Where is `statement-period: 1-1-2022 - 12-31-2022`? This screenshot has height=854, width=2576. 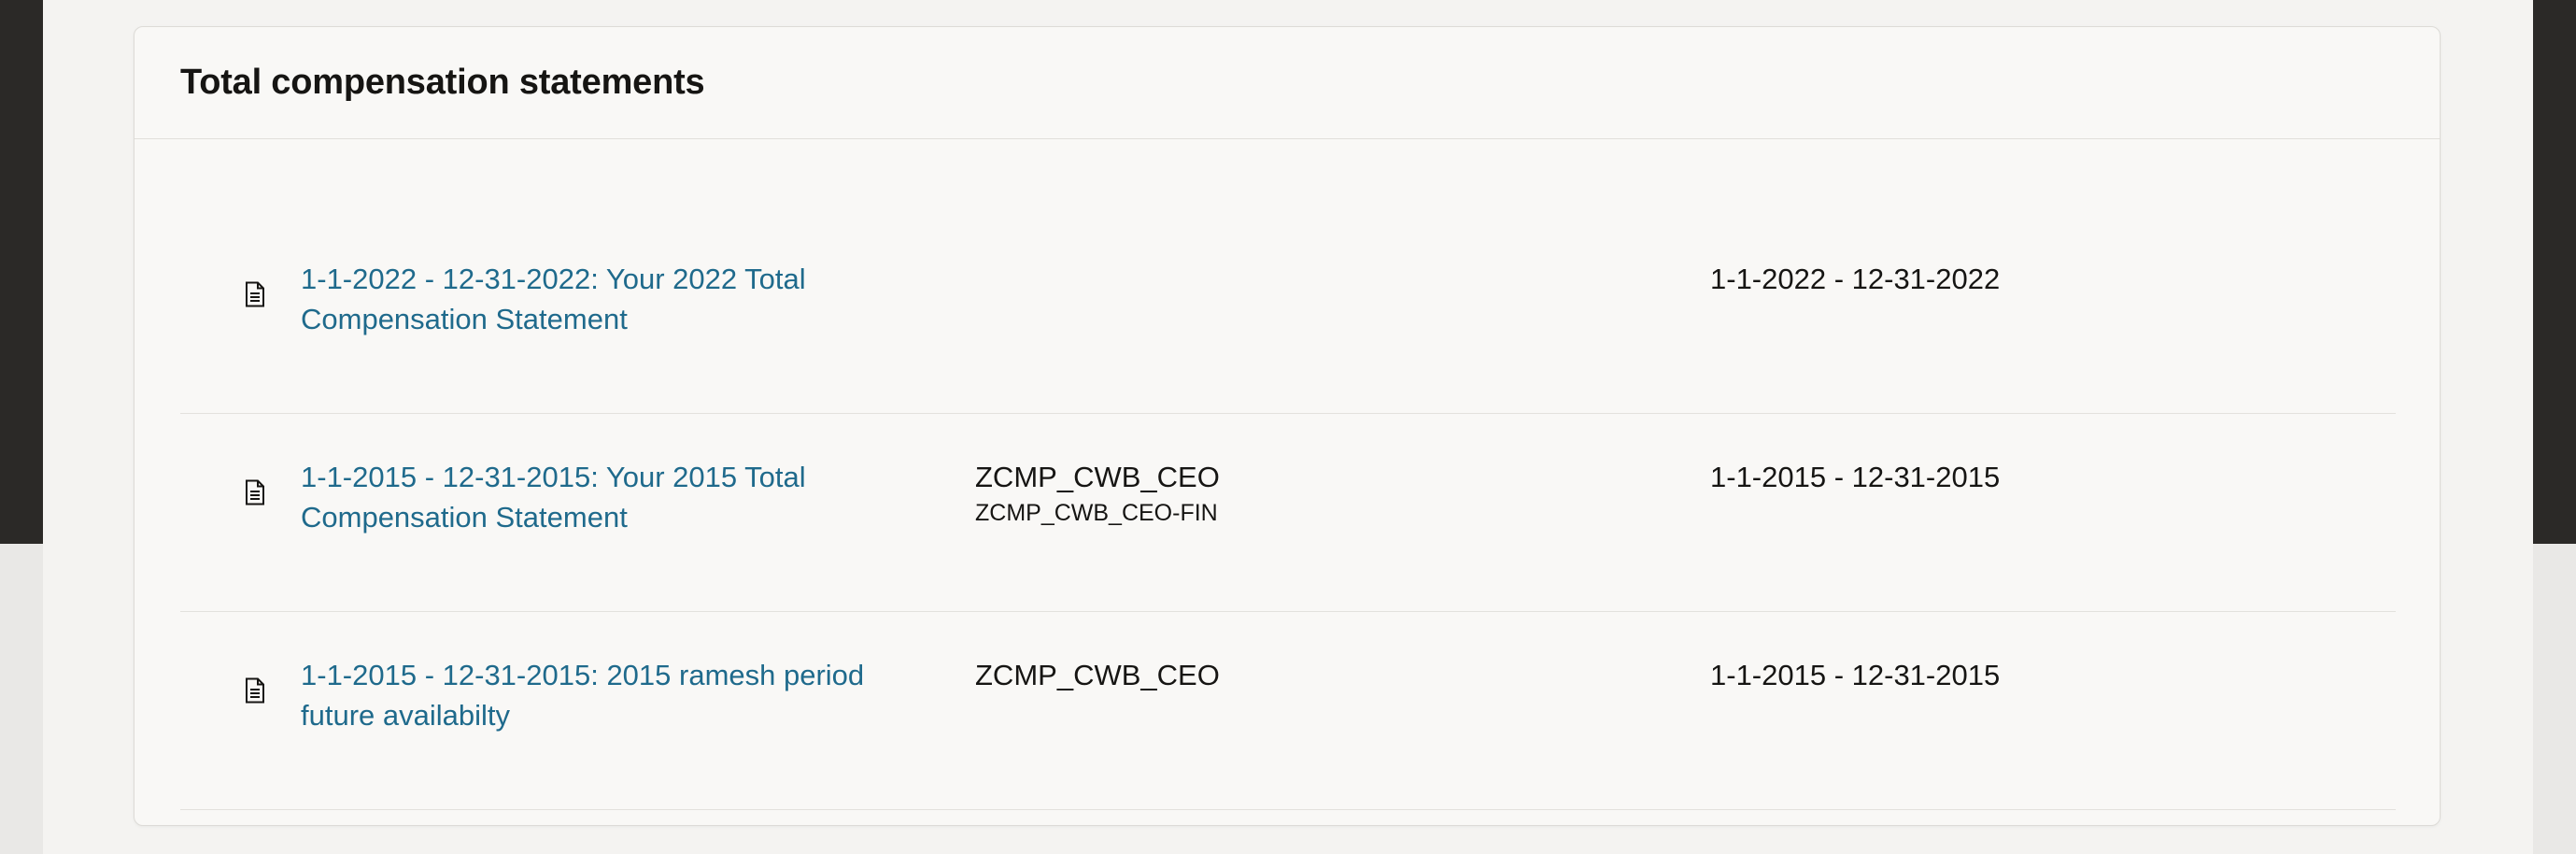 statement-period: 1-1-2022 - 12-31-2022 is located at coordinates (1855, 279).